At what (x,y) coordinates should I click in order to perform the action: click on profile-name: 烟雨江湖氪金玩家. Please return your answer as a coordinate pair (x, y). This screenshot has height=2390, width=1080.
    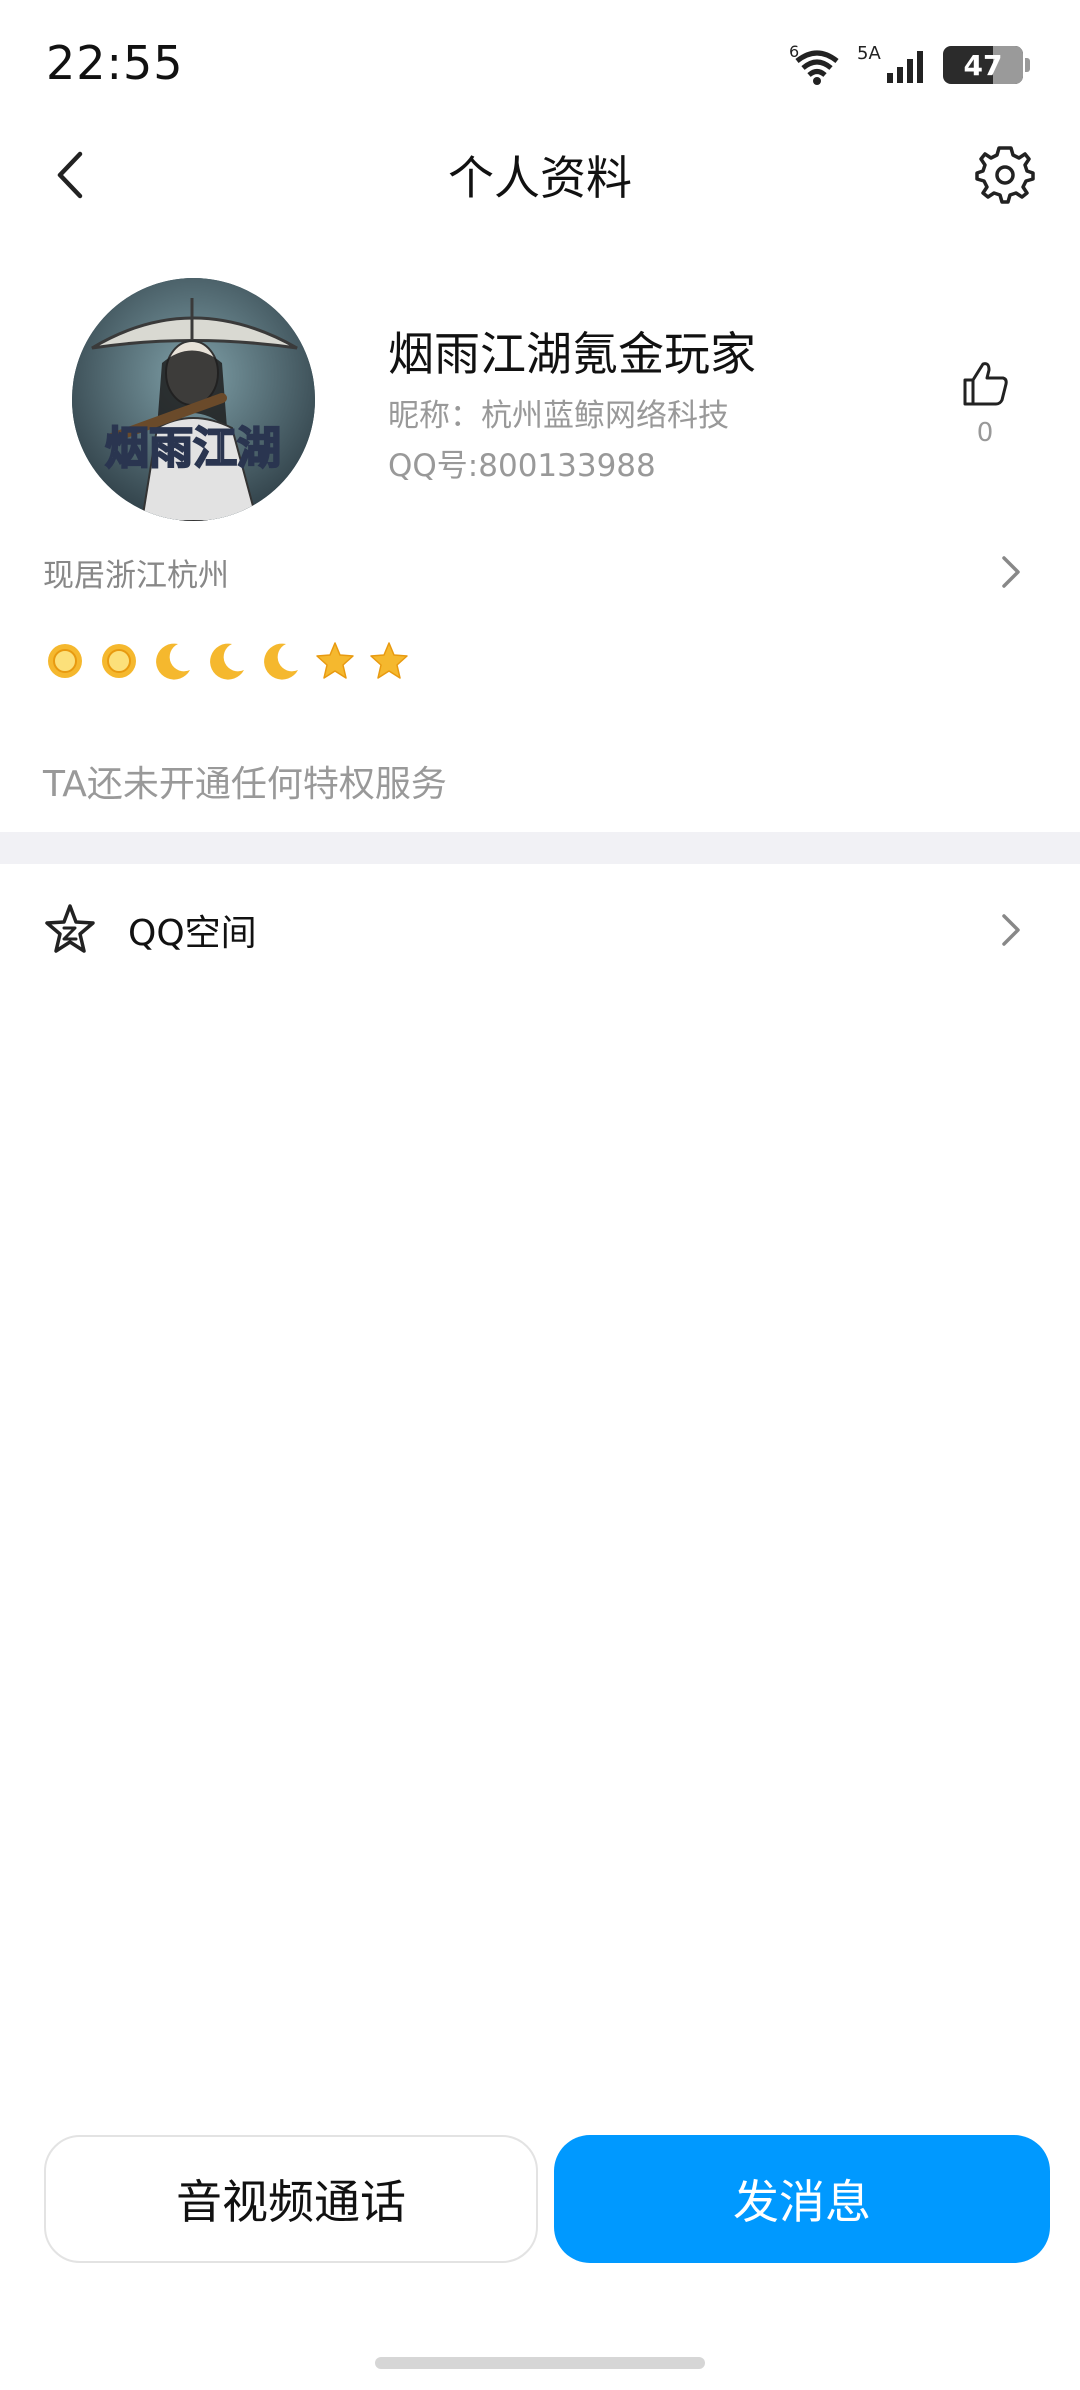
    Looking at the image, I should click on (572, 354).